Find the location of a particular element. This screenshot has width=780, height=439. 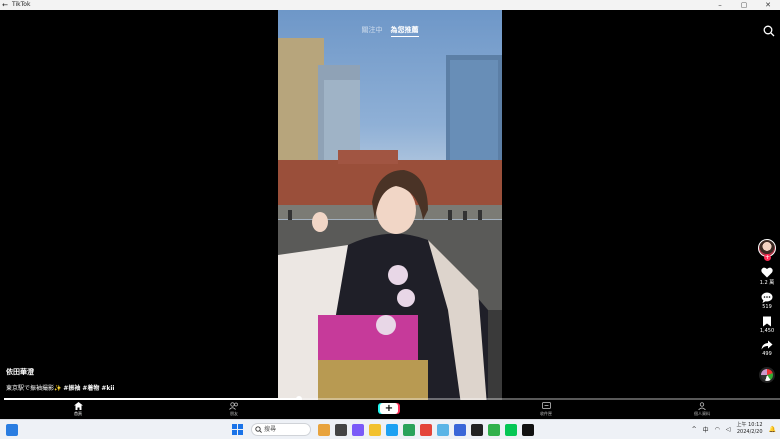

taskbar-apps is located at coordinates (426, 430).